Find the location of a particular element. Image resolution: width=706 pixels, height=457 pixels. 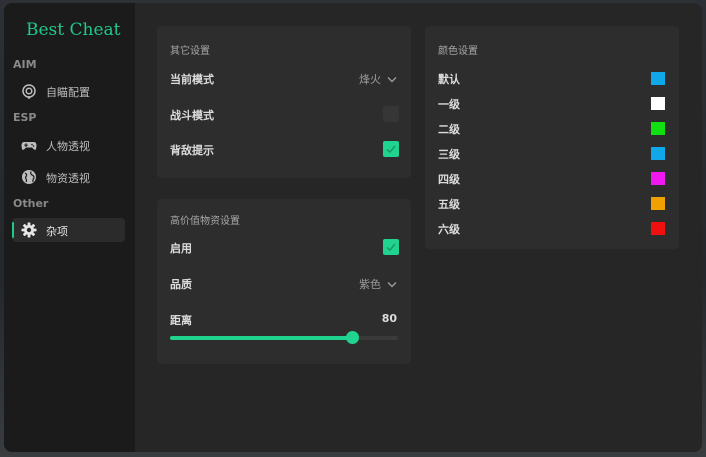

battle-mode-checkbox is located at coordinates (391, 114).